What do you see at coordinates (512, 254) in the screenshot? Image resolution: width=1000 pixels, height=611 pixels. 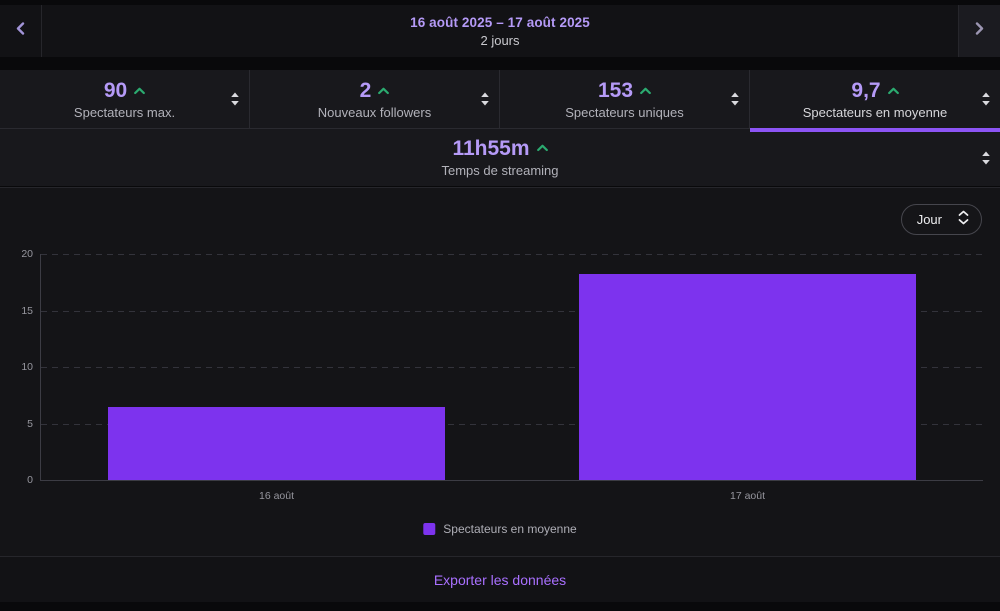 I see `gridline-y20` at bounding box center [512, 254].